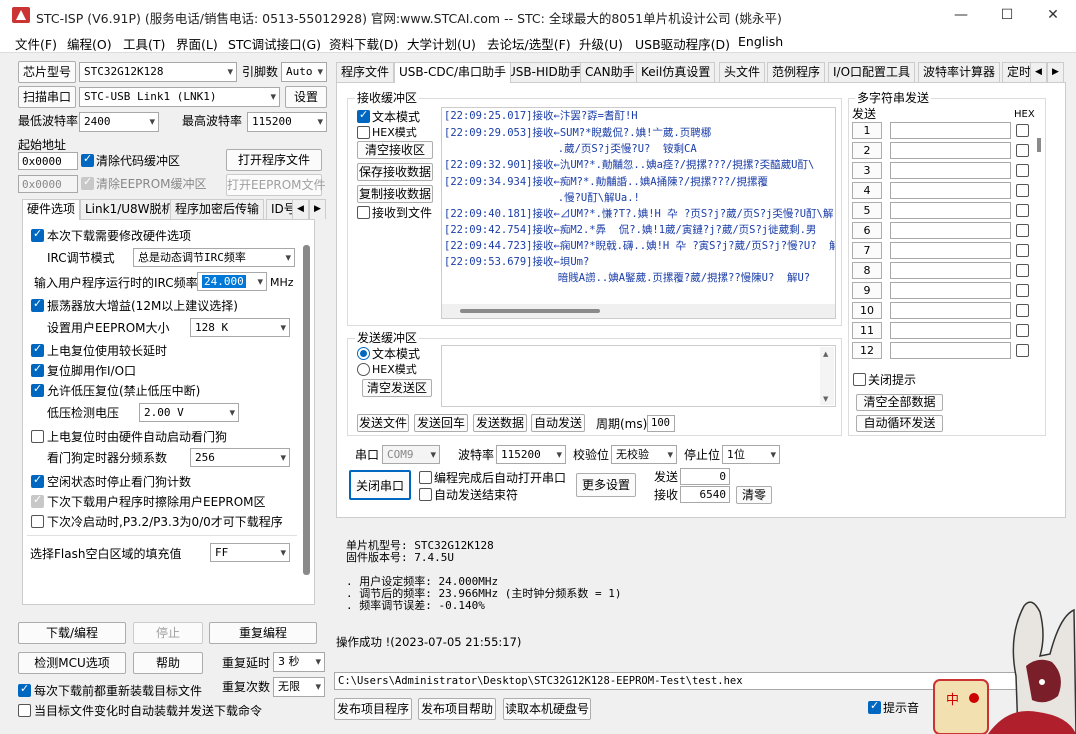 Image resolution: width=1076 pixels, height=734 pixels. I want to click on multi-scrollbar, so click(1039, 145).